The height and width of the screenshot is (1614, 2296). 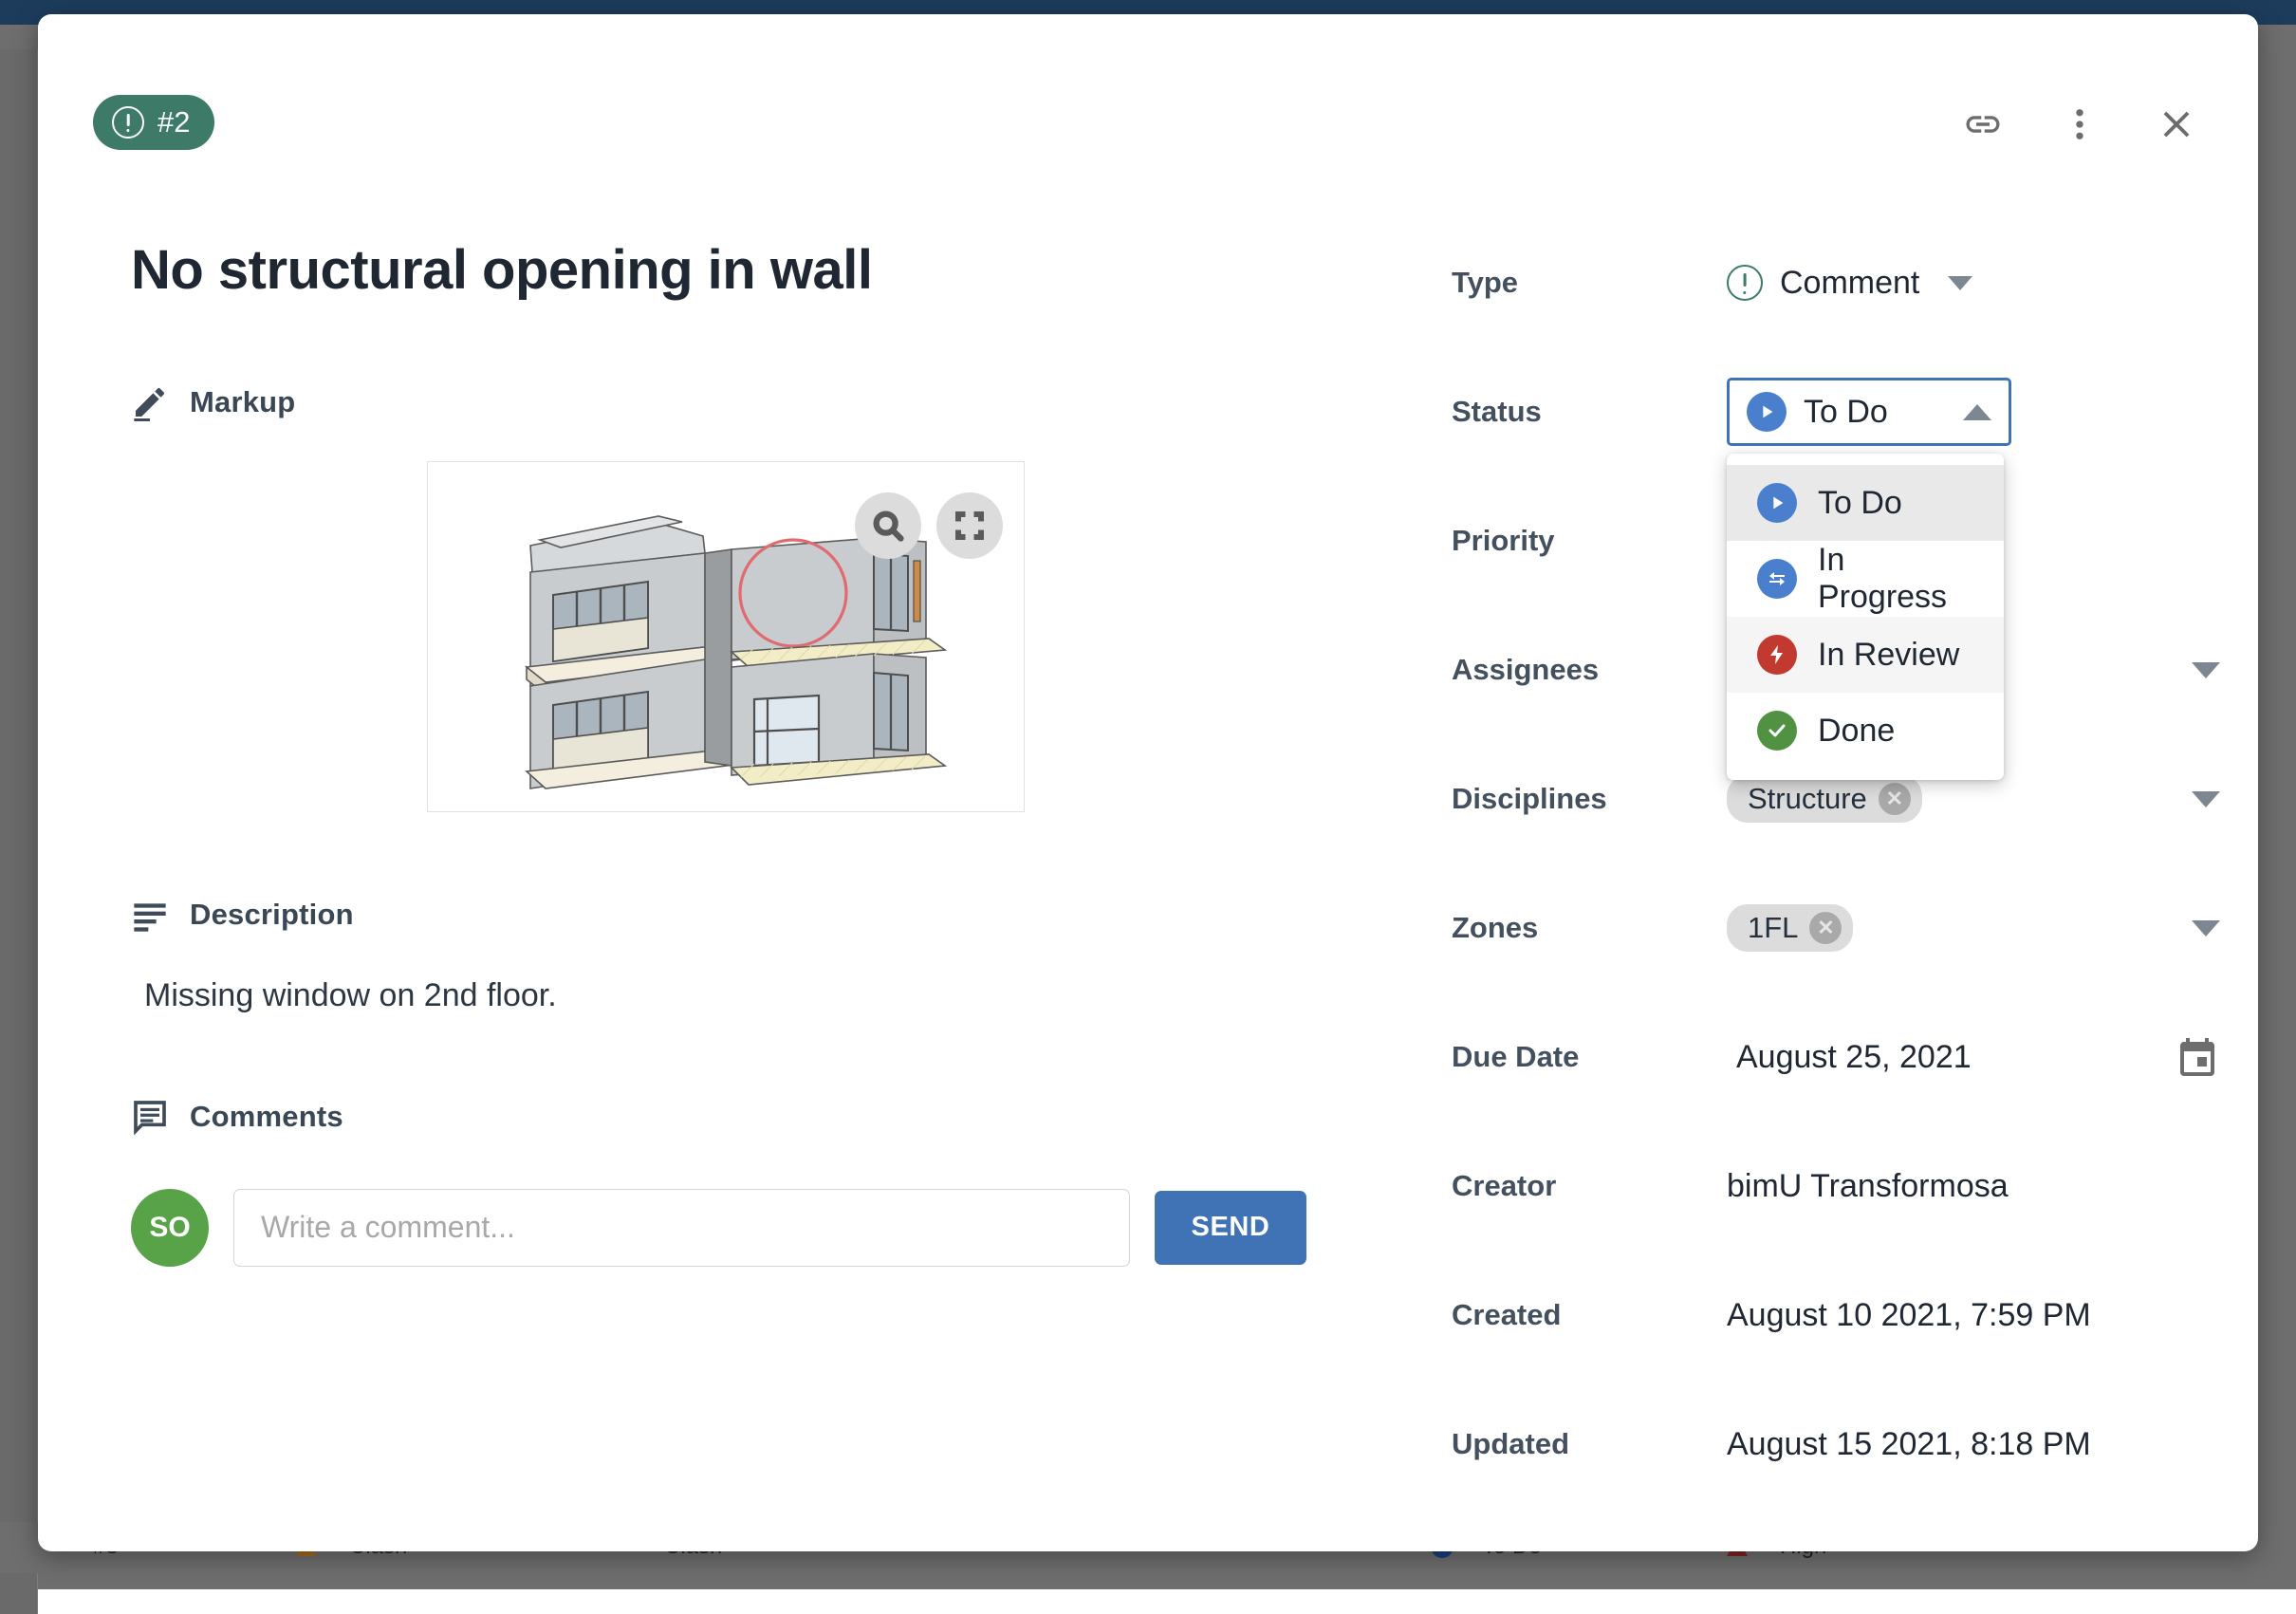 I want to click on bolt-icon, so click(x=1777, y=655).